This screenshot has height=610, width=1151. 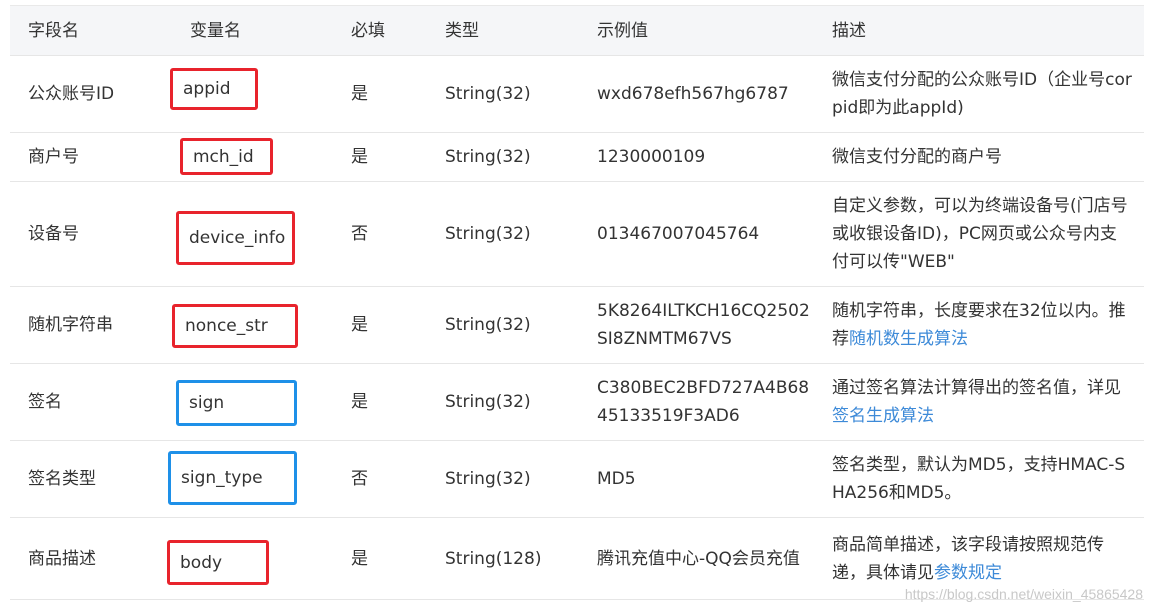 I want to click on variable-highlight-box: appid, so click(x=214, y=89).